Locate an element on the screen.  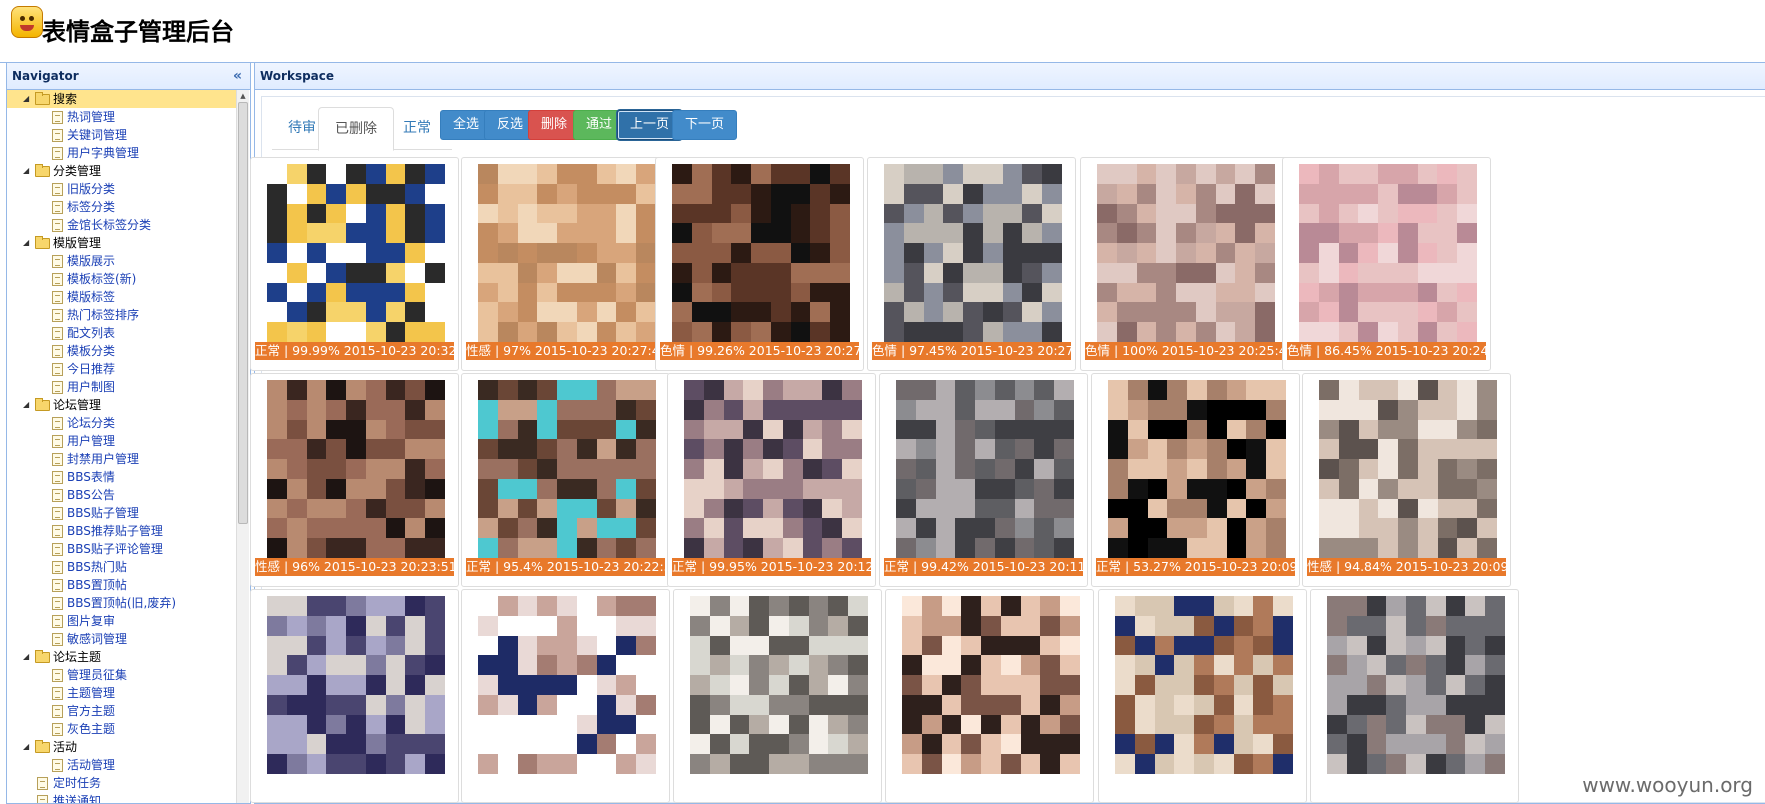
image-card: 色情 | 97.45% 2015-10-23 20:27:24 is located at coordinates (971, 264).